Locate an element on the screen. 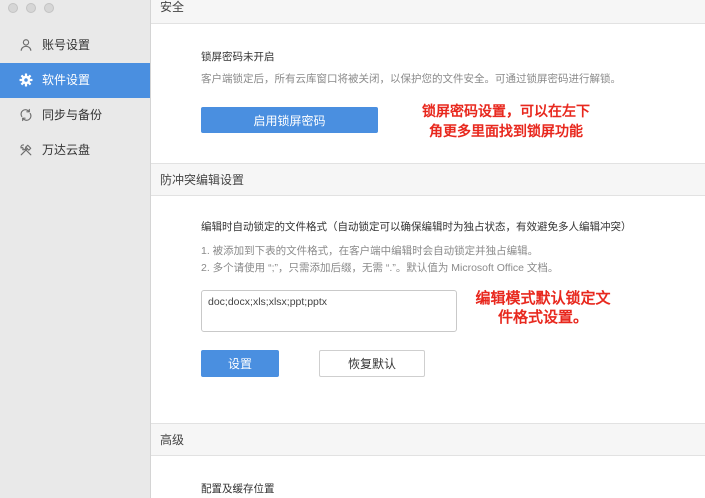 This screenshot has width=705, height=498. sidebar-item-software: 软件设置 is located at coordinates (75, 80).